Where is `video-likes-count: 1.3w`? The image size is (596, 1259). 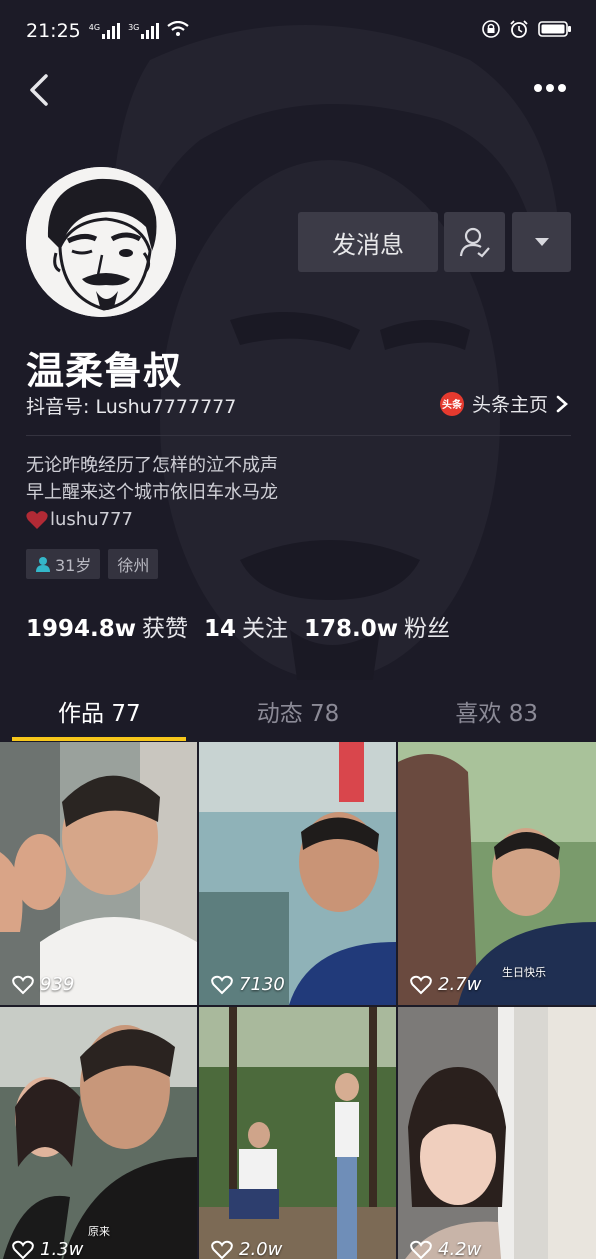
video-likes-count: 1.3w is located at coordinates (62, 1249).